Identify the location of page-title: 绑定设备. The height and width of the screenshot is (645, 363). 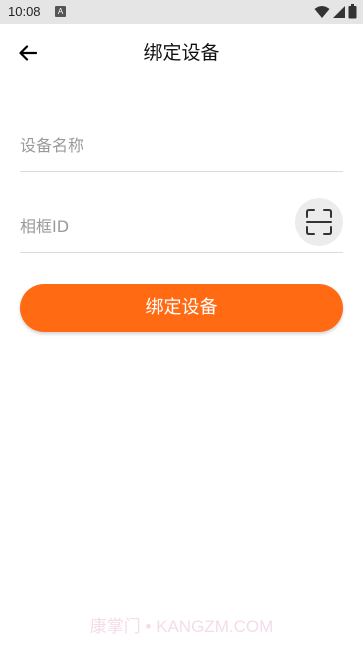
(181, 53).